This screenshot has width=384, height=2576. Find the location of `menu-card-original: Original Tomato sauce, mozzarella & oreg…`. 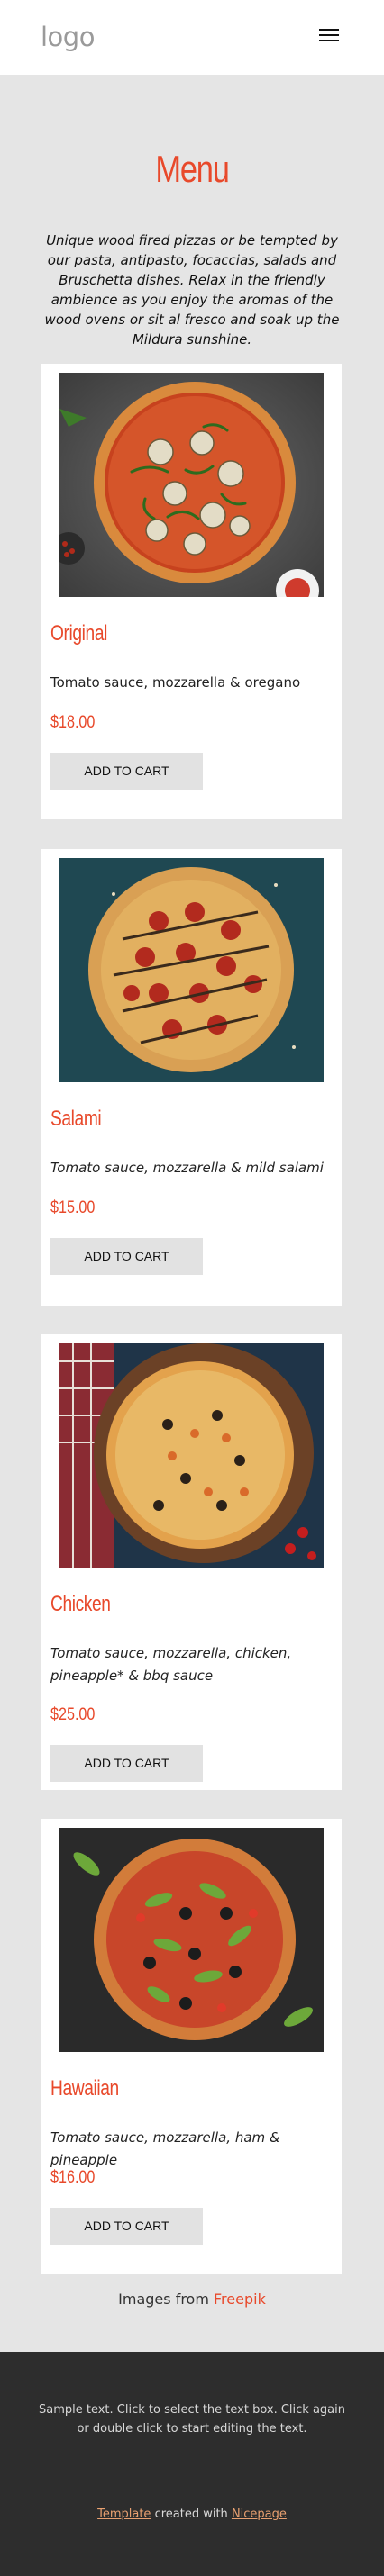

menu-card-original: Original Tomato sauce, mozzarella & oreg… is located at coordinates (191, 591).